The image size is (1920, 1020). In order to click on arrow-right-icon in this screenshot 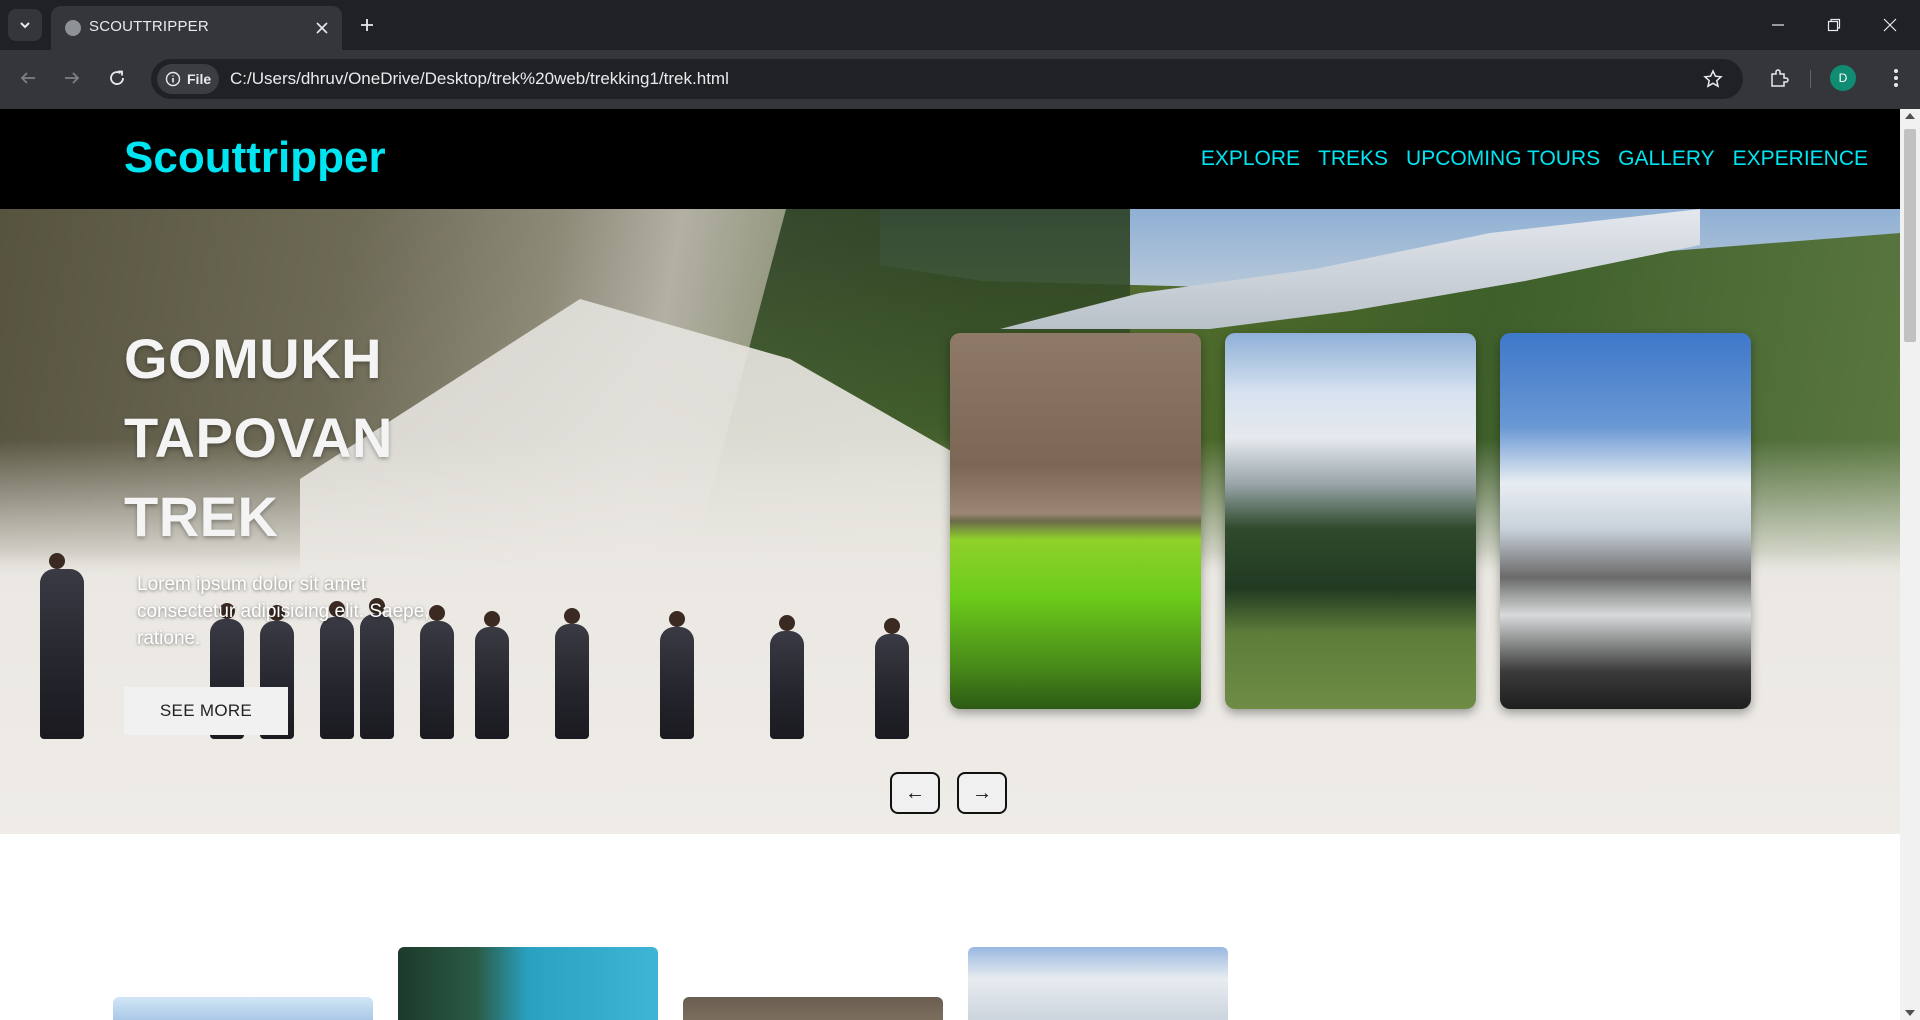, I will do `click(72, 78)`.